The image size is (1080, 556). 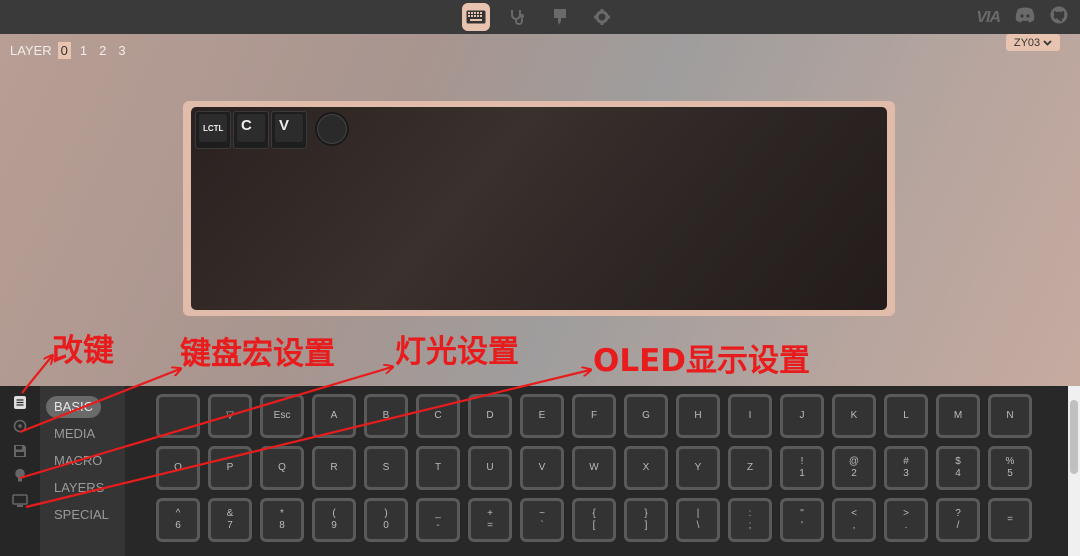 I want to click on top-bar: VIA, so click(x=540, y=17).